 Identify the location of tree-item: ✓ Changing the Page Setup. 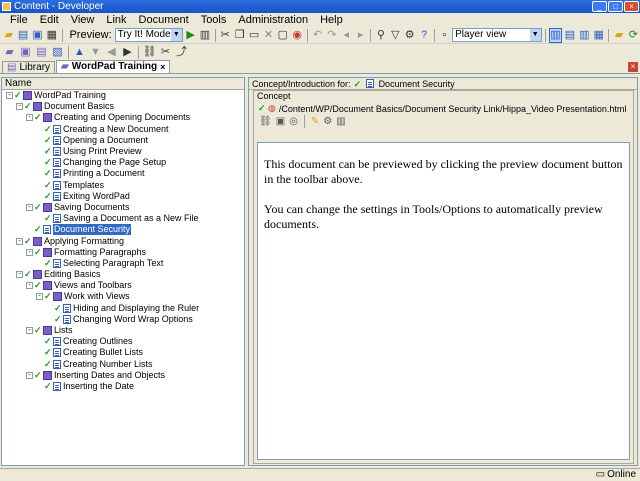
(123, 162).